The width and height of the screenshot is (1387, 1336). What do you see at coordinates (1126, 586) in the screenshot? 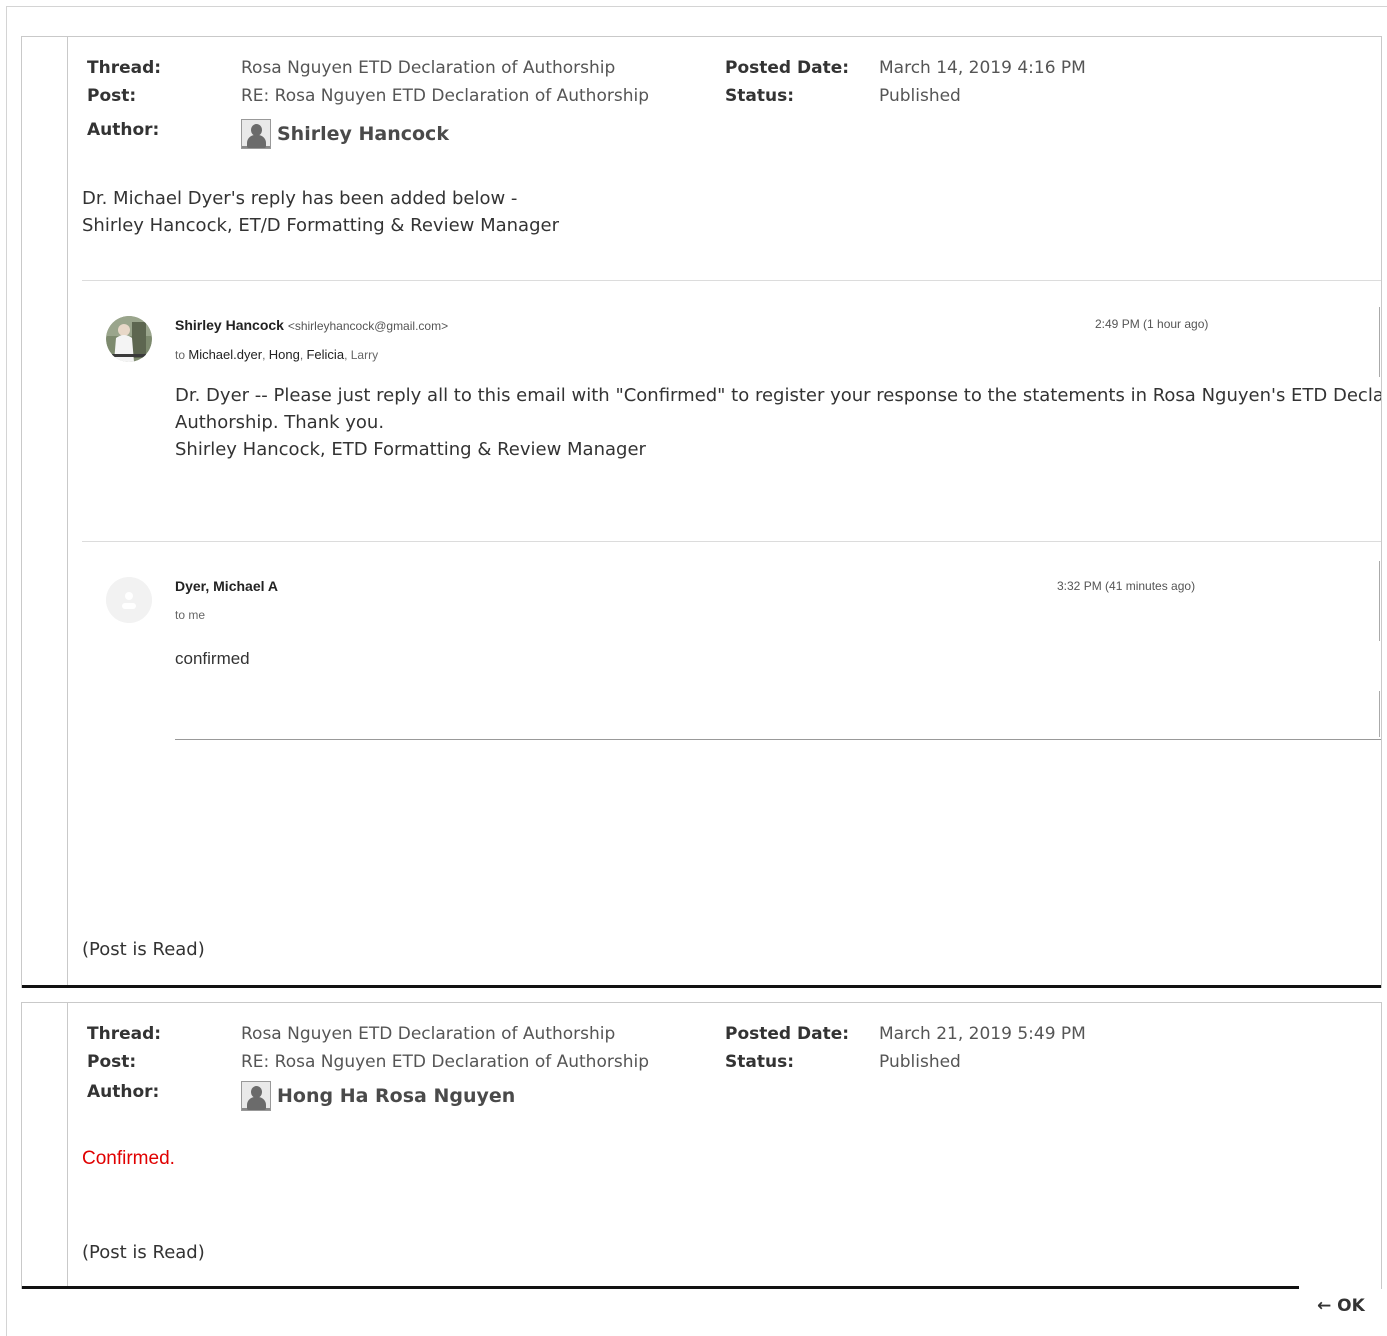
I see `email-time: 3:32 PM (41 minutes ago)` at bounding box center [1126, 586].